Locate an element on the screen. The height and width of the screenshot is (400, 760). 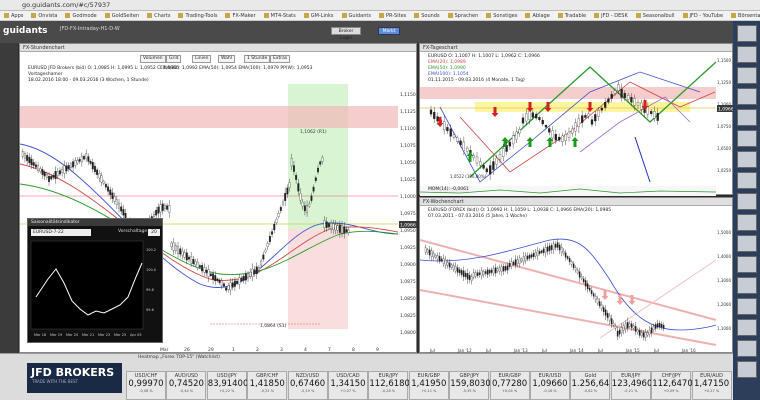
toolbar-button: Wahl is located at coordinates (227, 59).